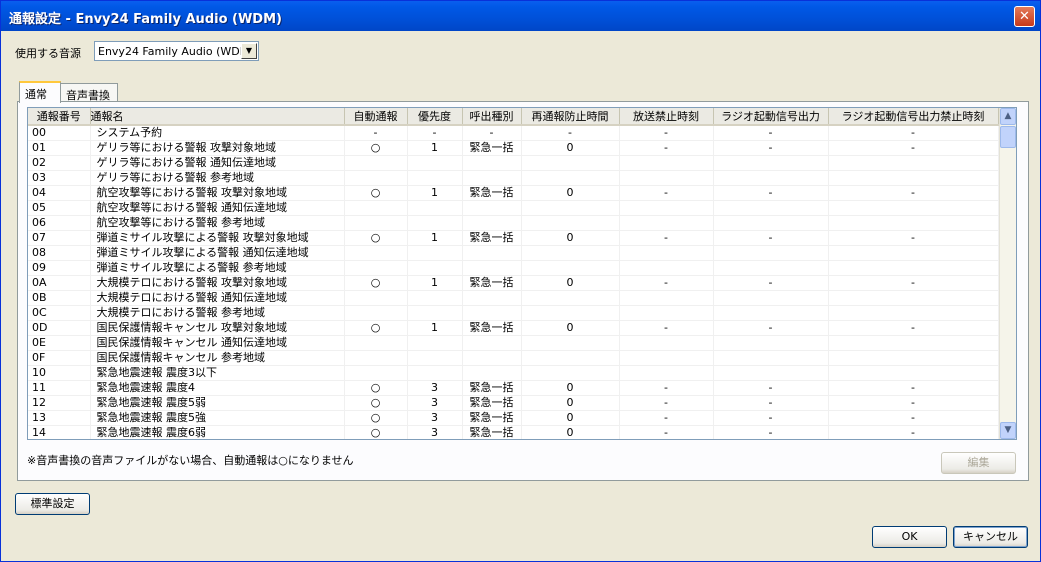 The width and height of the screenshot is (1041, 562). I want to click on column-header: 通報番号, so click(59, 117).